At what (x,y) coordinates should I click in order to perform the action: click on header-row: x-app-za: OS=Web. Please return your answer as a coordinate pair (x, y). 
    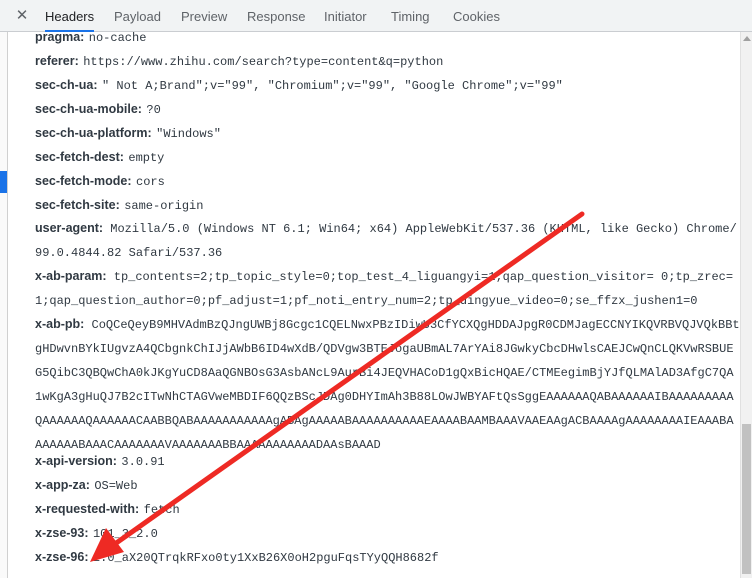
    Looking at the image, I should click on (86, 485).